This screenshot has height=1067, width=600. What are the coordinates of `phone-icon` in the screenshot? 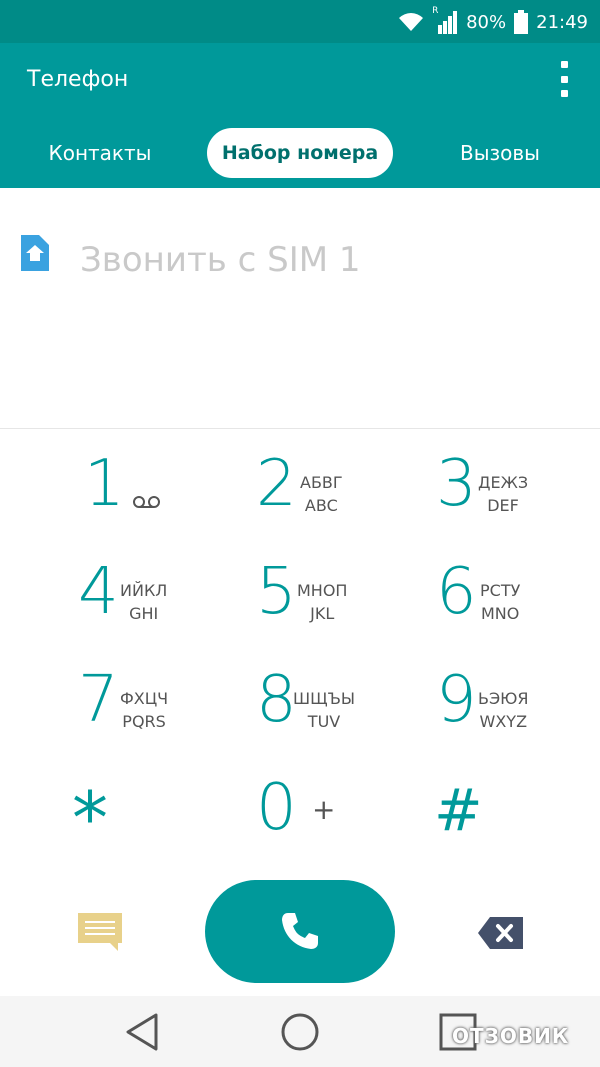 It's located at (300, 931).